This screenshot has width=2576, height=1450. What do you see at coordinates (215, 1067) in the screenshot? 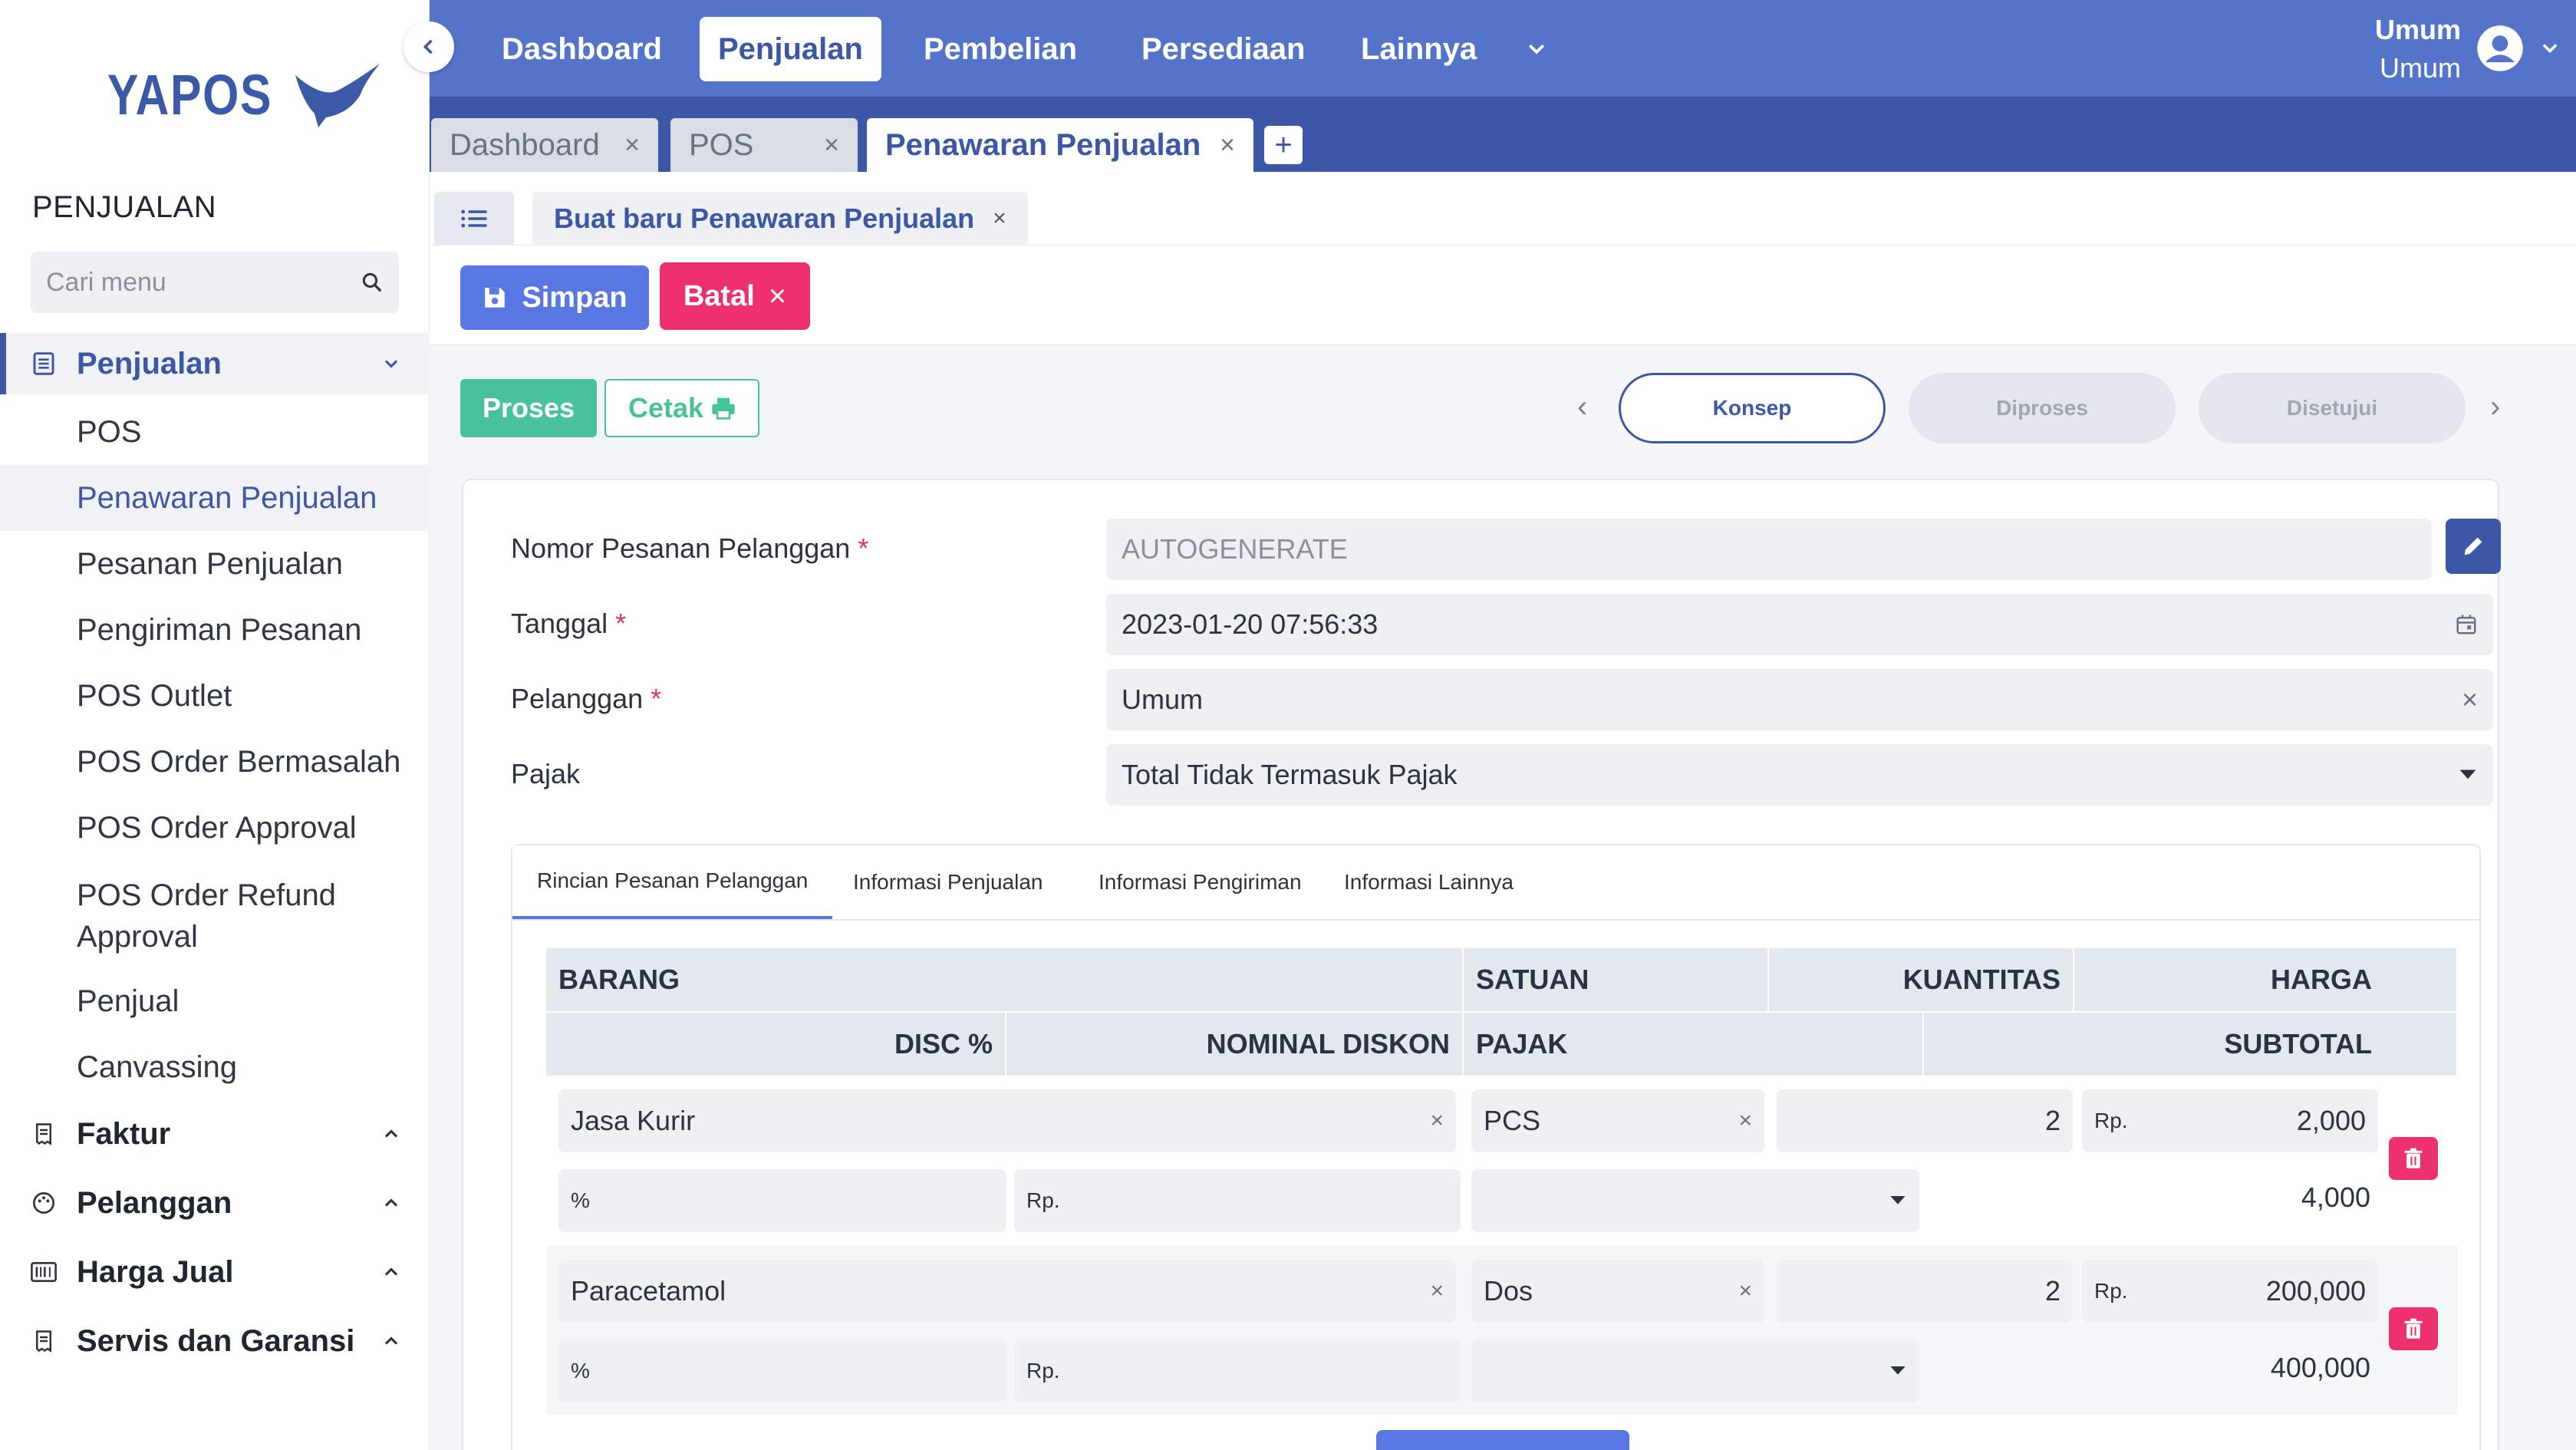
I see `sidebar-item-canvassing: Canvassing` at bounding box center [215, 1067].